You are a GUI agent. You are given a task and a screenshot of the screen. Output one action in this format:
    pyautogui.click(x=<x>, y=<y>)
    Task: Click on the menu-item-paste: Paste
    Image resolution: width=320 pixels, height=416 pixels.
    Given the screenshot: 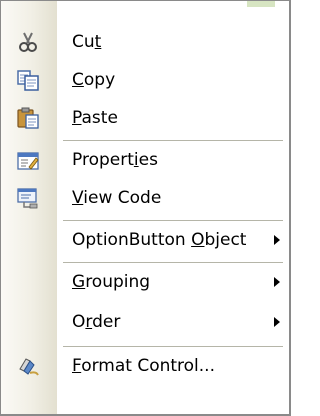 What is the action you would take?
    pyautogui.click(x=145, y=118)
    